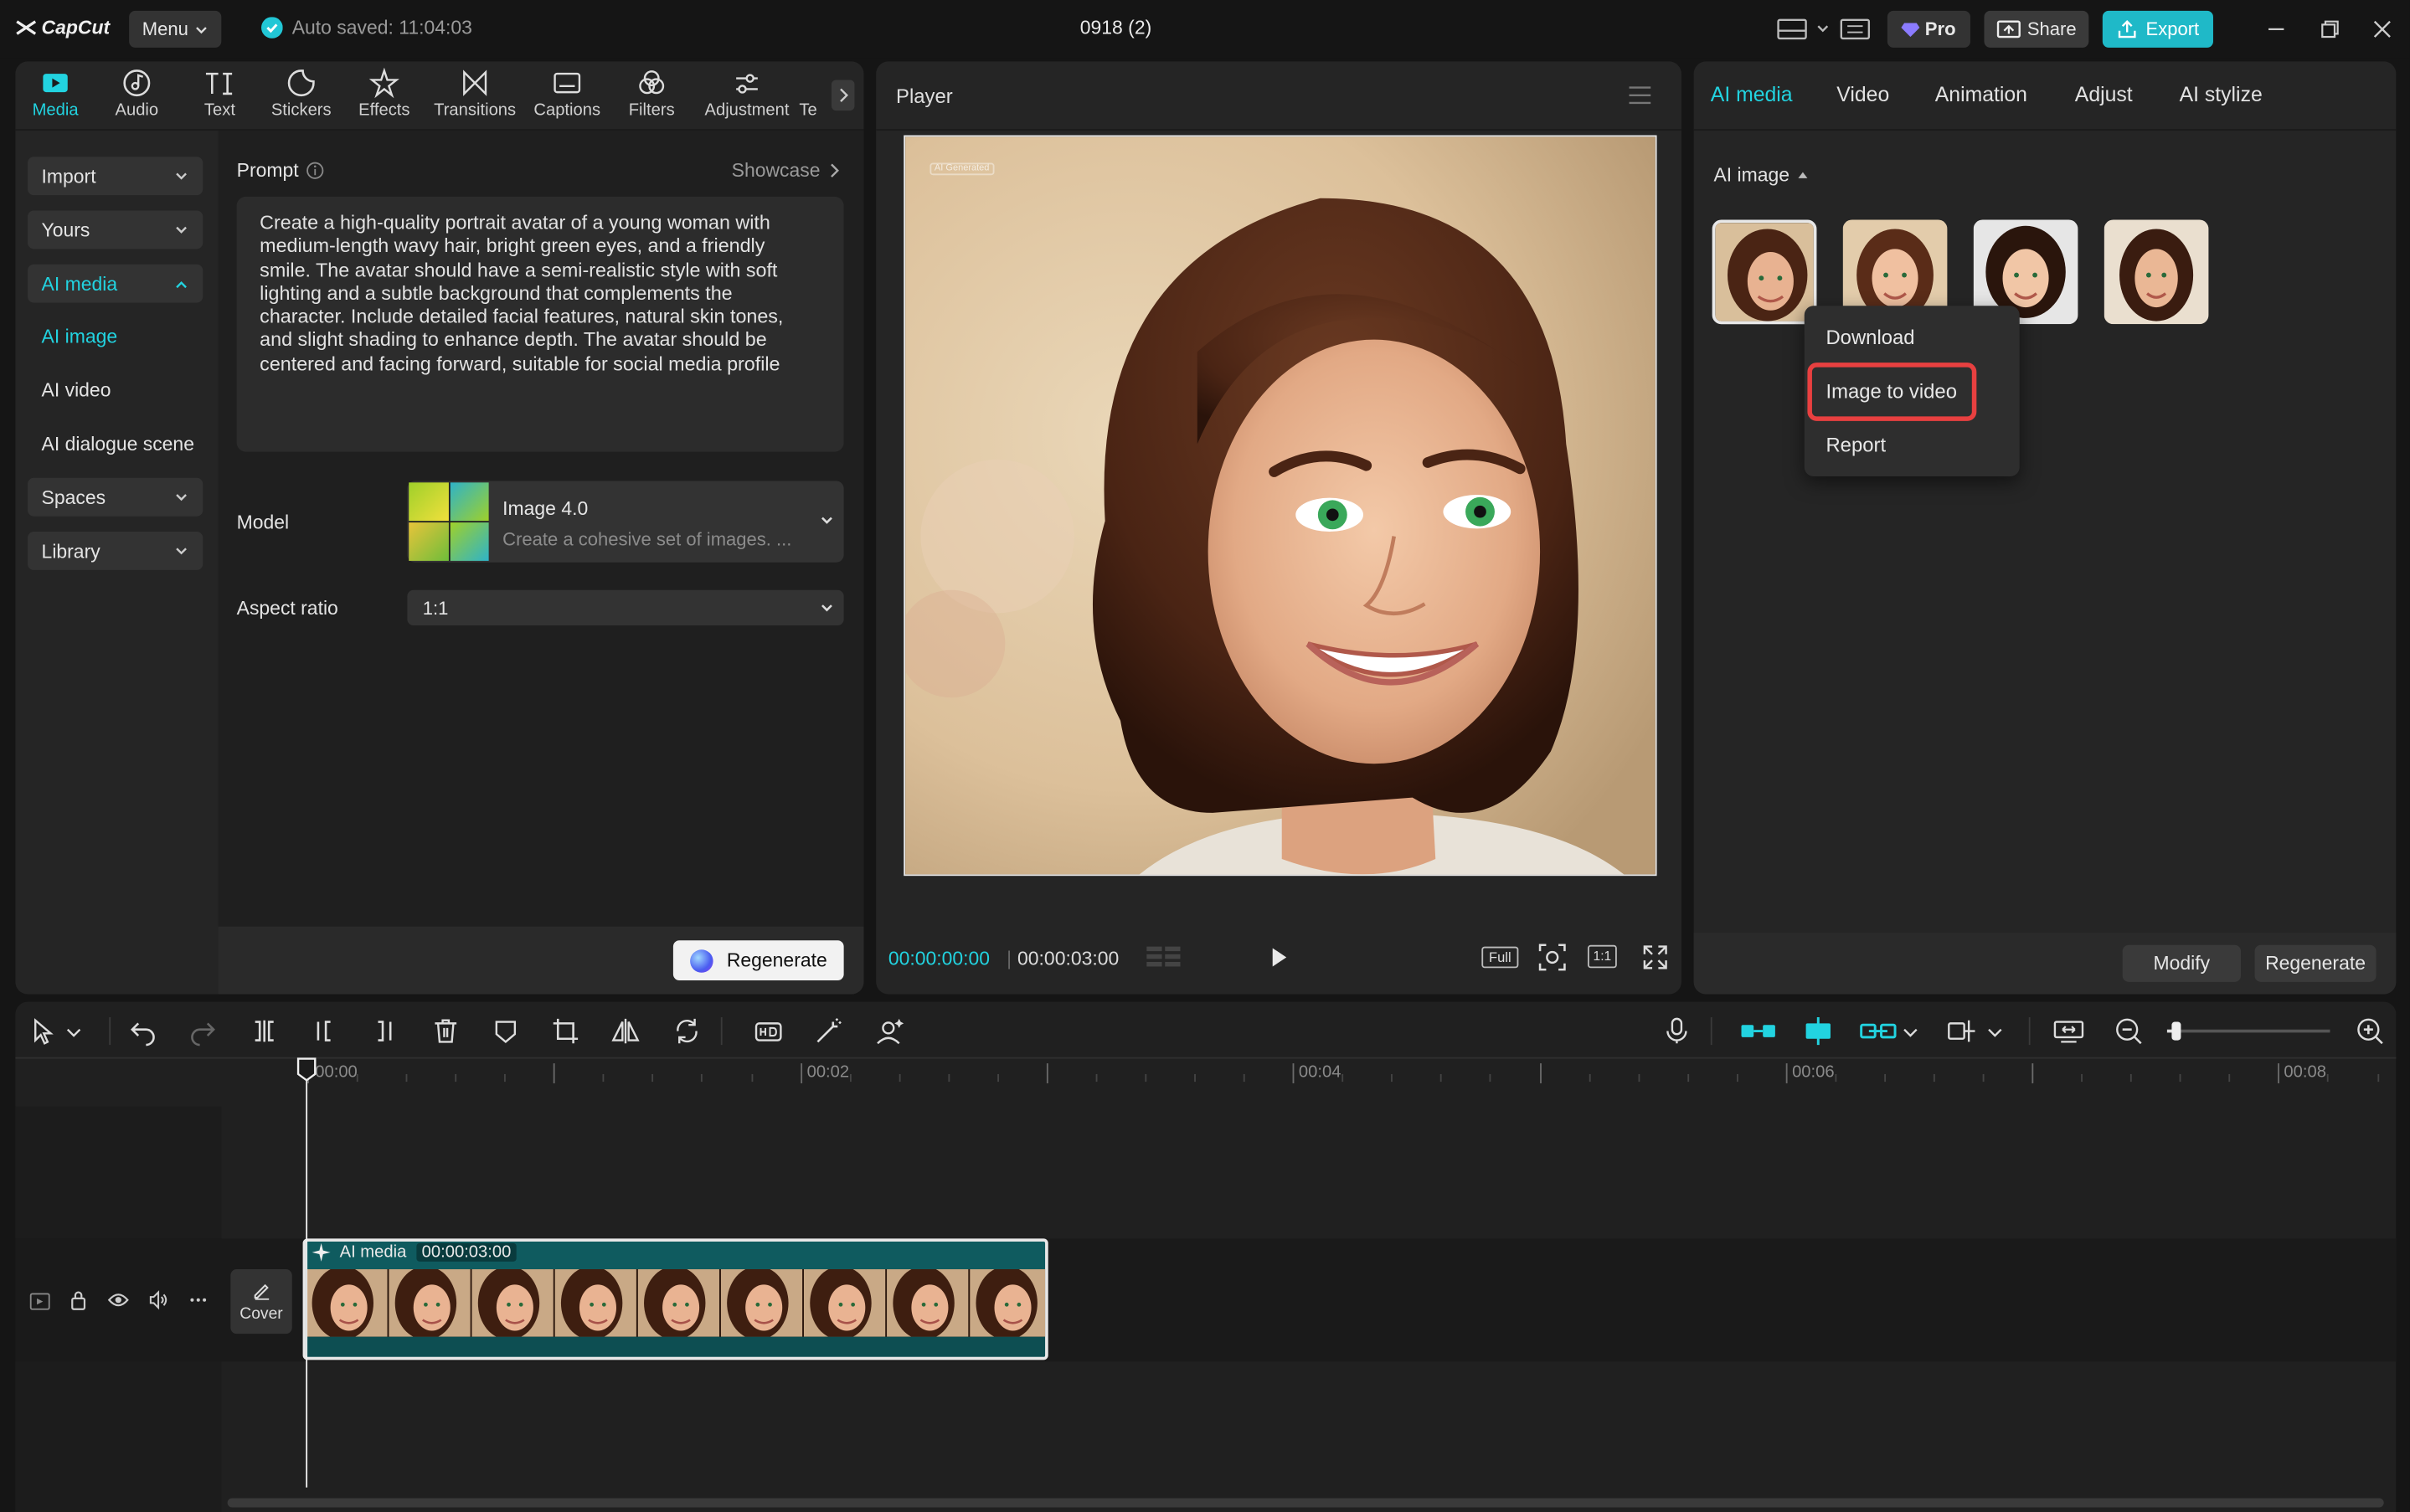 The image size is (2410, 1512). Describe the element at coordinates (115, 176) in the screenshot. I see `import-dropdown: Import` at that location.